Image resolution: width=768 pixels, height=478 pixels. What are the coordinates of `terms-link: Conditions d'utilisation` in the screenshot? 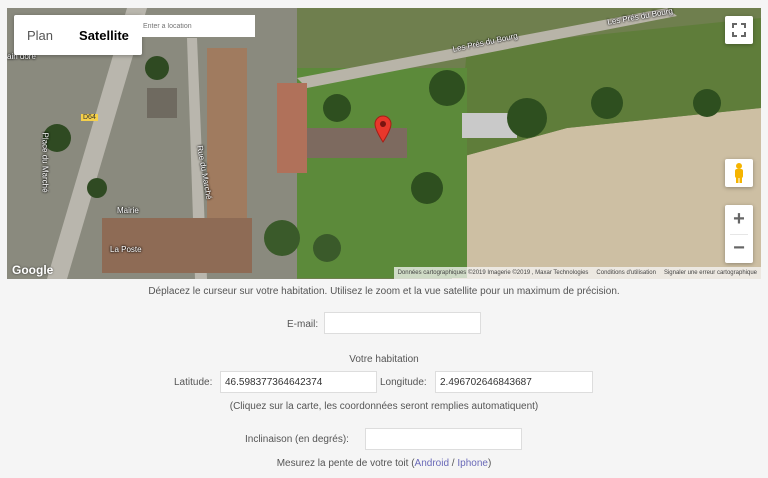 It's located at (626, 273).